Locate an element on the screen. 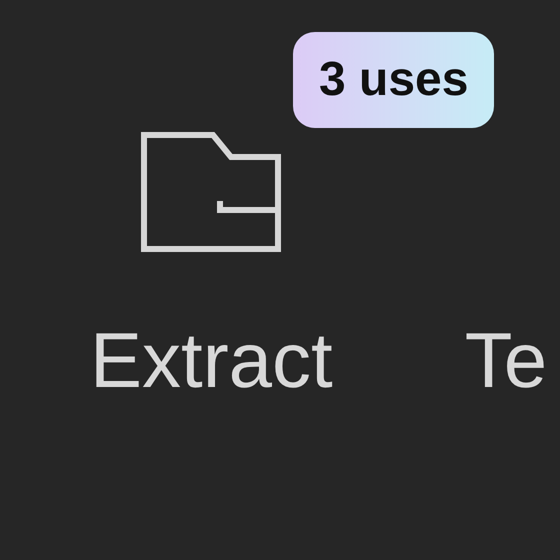 This screenshot has height=560, width=560. usage-badge: 3 uses is located at coordinates (393, 80).